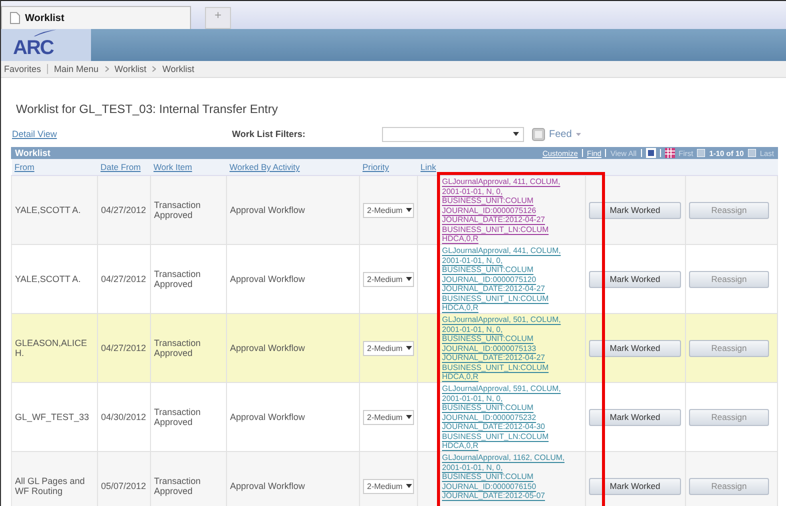 This screenshot has width=786, height=506. Describe the element at coordinates (76, 69) in the screenshot. I see `breadcrumb-link: Main Menu` at that location.